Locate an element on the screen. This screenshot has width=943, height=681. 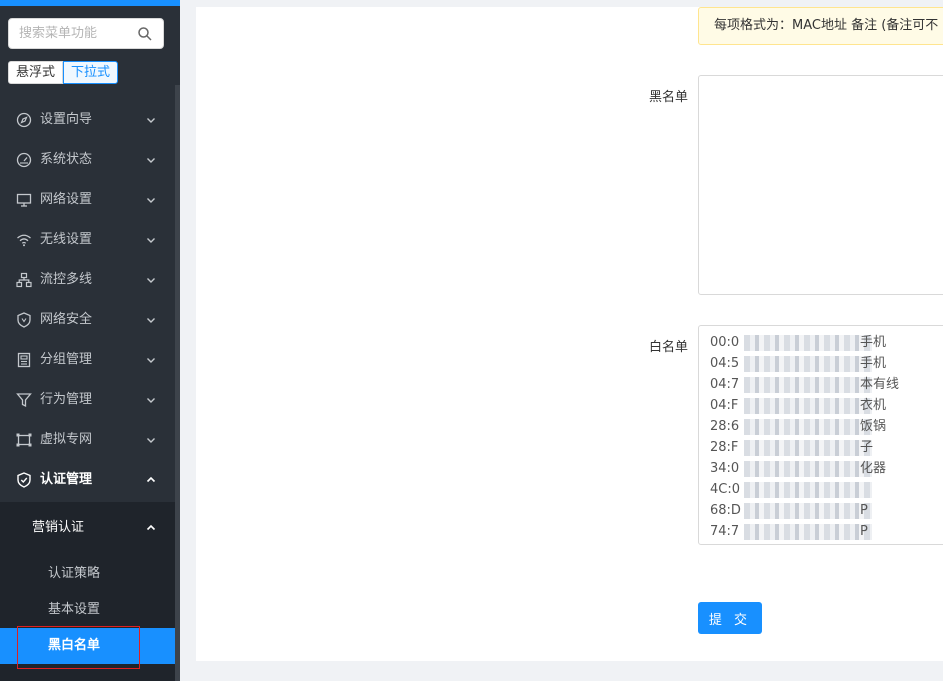
menu-item-network-security: 网络安全 is located at coordinates (87, 320).